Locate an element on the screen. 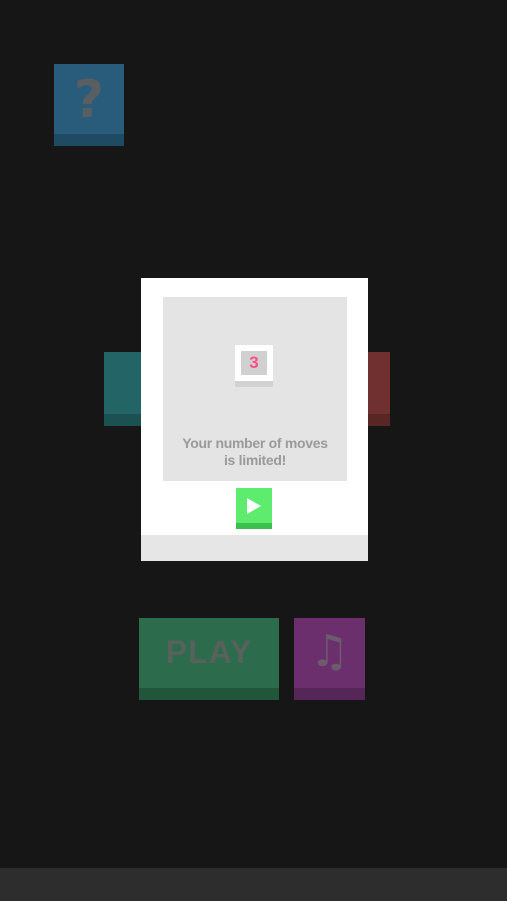 The image size is (507, 901). tutorial-card: 3 Your number of moves is limited! is located at coordinates (255, 389).